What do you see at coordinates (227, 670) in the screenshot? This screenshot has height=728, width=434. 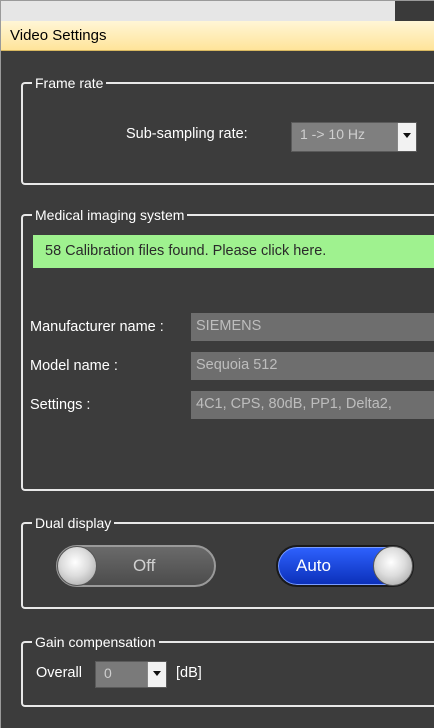 I see `gain-compensation-group: Gain compensation Overall 0 [dB]` at bounding box center [227, 670].